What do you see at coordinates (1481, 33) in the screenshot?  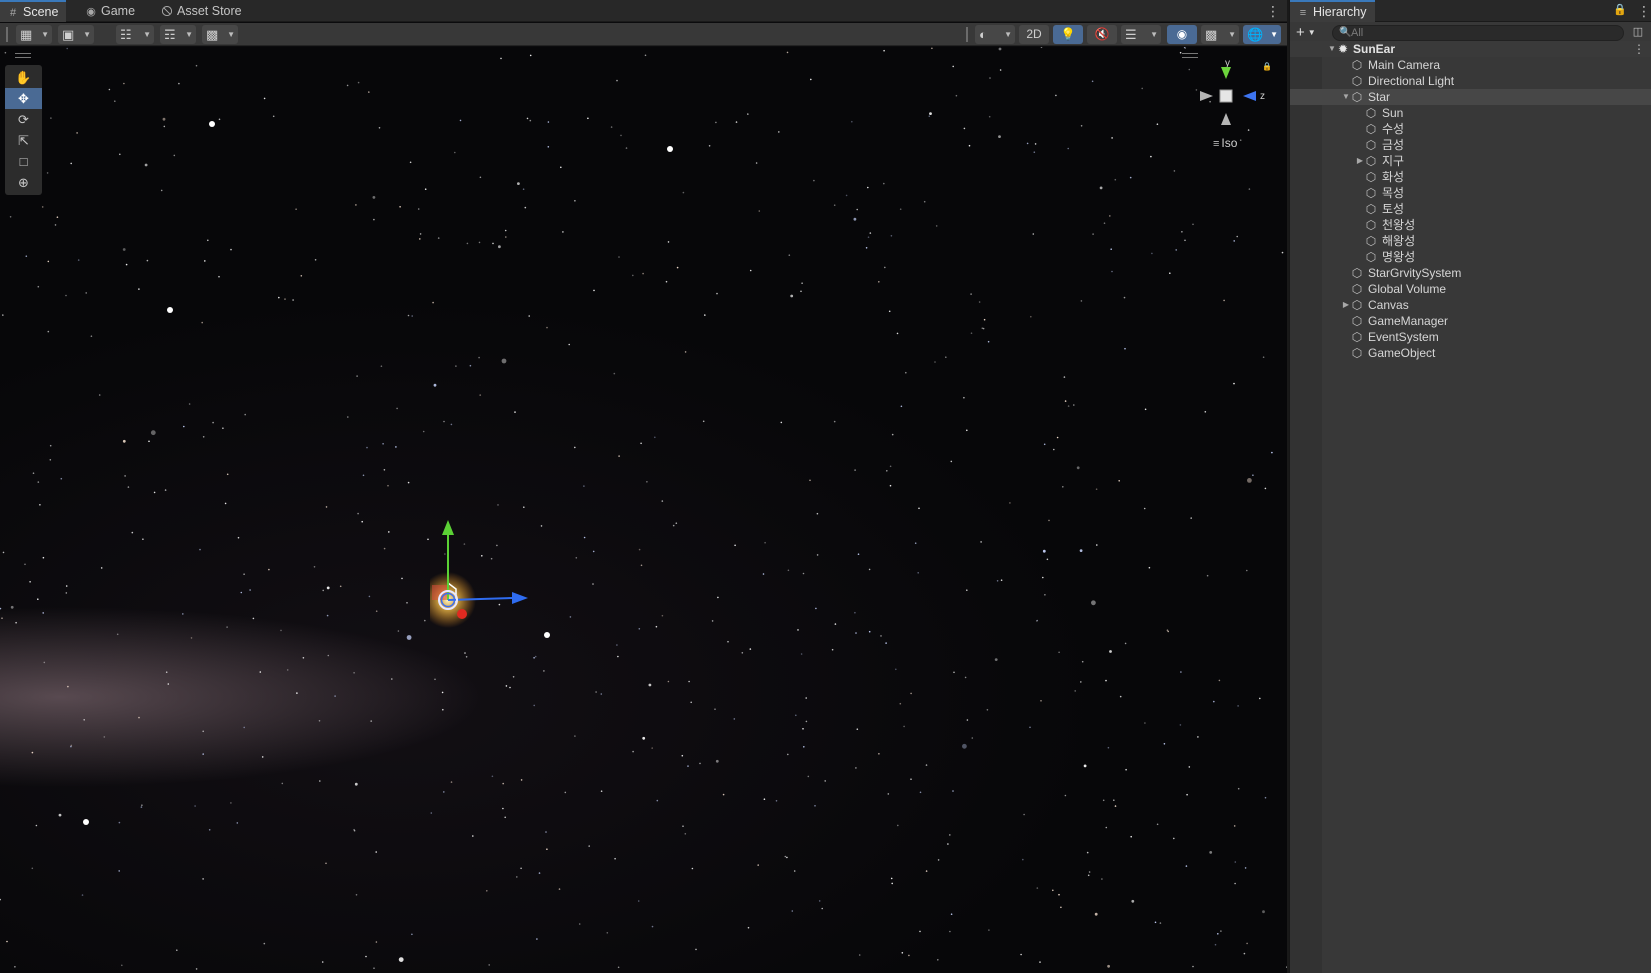 I see `hierarchy-search-input` at bounding box center [1481, 33].